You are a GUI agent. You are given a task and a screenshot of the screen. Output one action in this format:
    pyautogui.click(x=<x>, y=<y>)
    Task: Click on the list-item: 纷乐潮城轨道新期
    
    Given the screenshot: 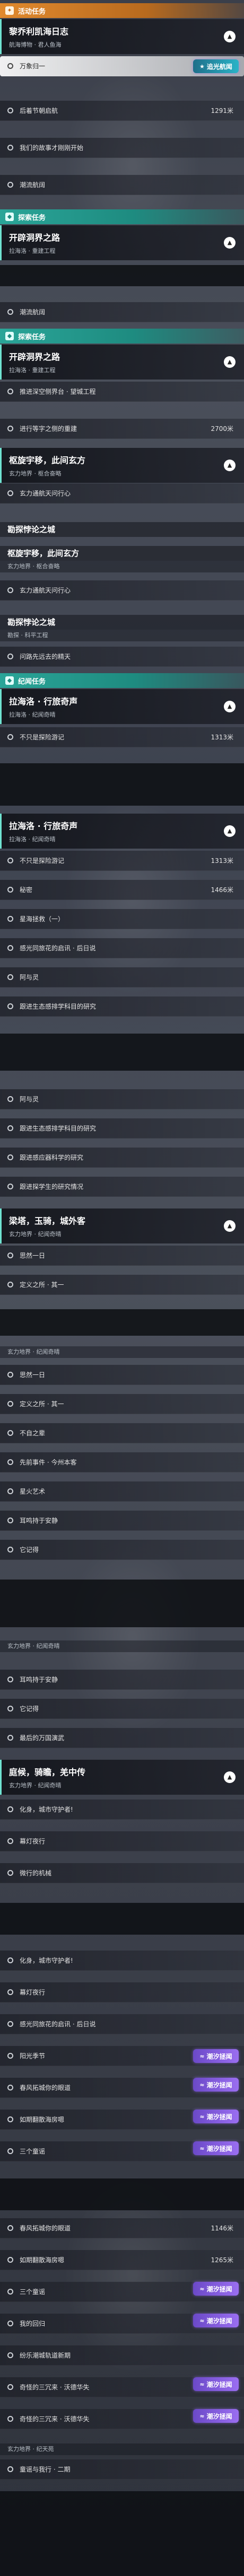 What is the action you would take?
    pyautogui.click(x=122, y=2355)
    